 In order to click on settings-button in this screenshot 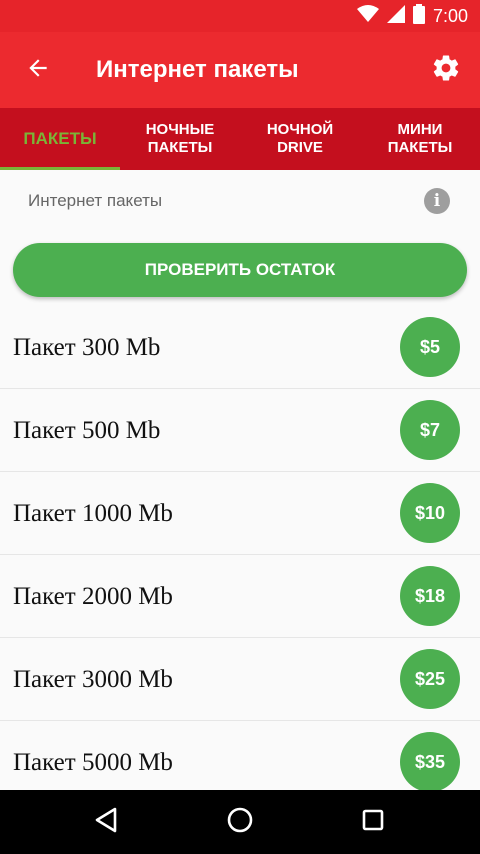, I will do `click(446, 70)`.